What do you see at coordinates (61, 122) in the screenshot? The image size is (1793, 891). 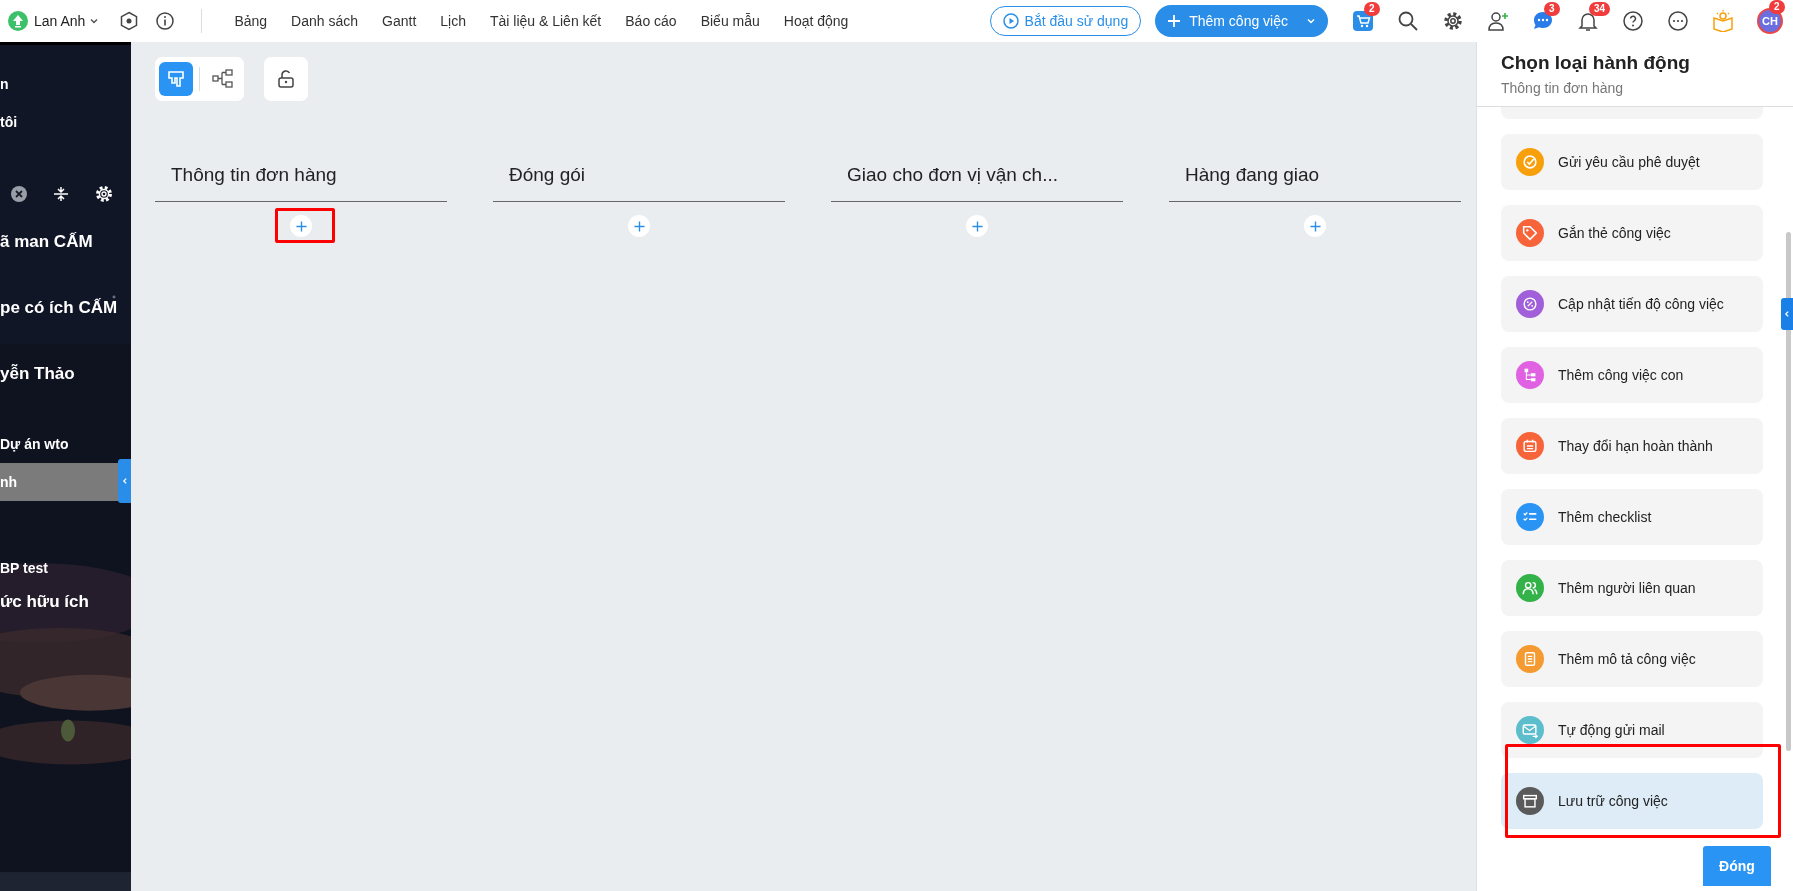 I see `sidebar-item: tôi` at bounding box center [61, 122].